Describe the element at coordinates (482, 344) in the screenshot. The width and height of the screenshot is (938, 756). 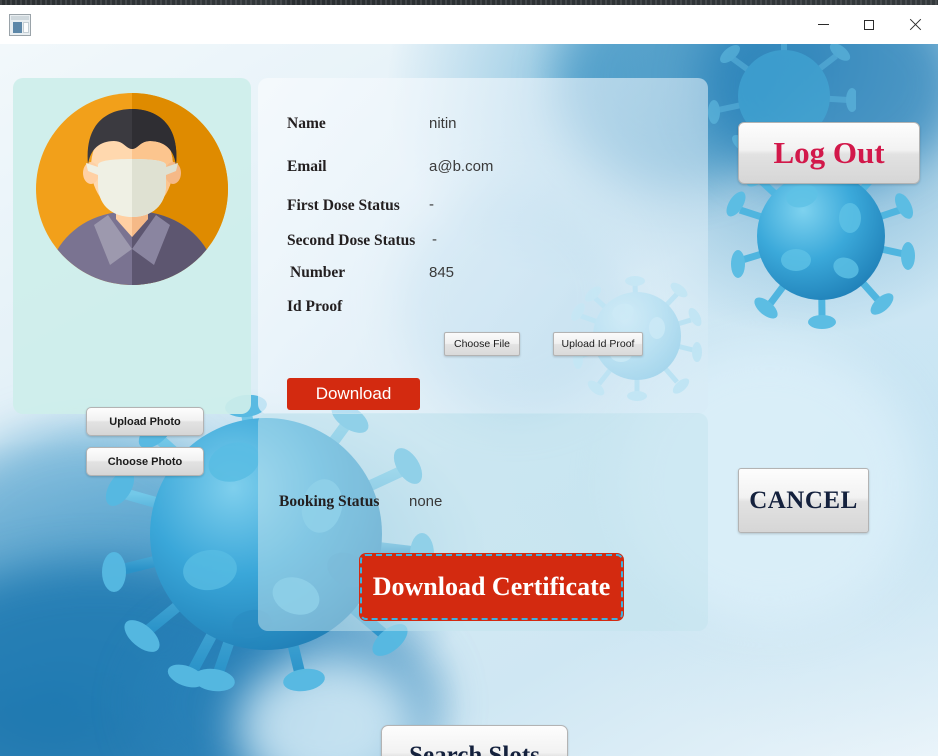
I see `choose-file-button: Choose File` at that location.